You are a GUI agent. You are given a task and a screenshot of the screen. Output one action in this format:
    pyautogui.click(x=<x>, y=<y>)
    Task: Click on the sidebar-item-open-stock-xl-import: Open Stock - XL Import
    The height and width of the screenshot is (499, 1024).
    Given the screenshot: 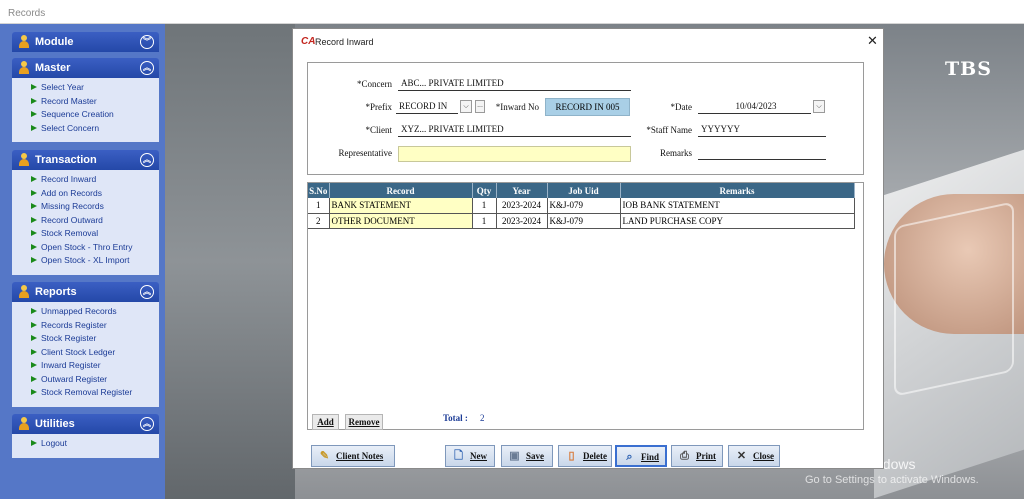 What is the action you would take?
    pyautogui.click(x=85, y=261)
    